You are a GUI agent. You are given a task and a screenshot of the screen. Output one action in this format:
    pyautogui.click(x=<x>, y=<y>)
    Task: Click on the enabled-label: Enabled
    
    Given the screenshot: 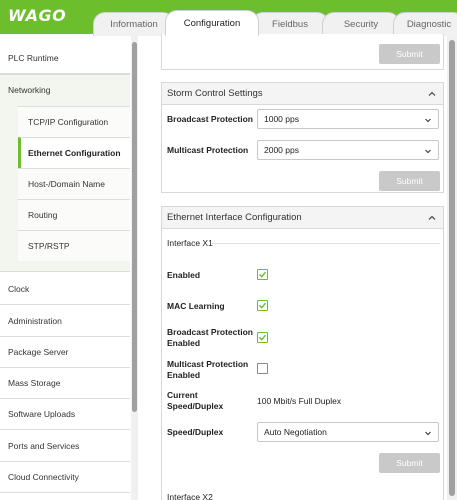 What is the action you would take?
    pyautogui.click(x=184, y=275)
    